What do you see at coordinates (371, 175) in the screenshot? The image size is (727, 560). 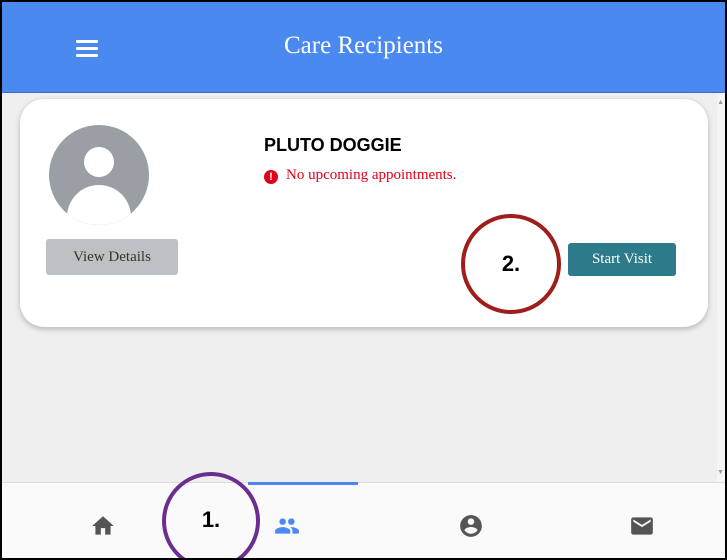 I see `appointment-status-text: No upcoming appointments.` at bounding box center [371, 175].